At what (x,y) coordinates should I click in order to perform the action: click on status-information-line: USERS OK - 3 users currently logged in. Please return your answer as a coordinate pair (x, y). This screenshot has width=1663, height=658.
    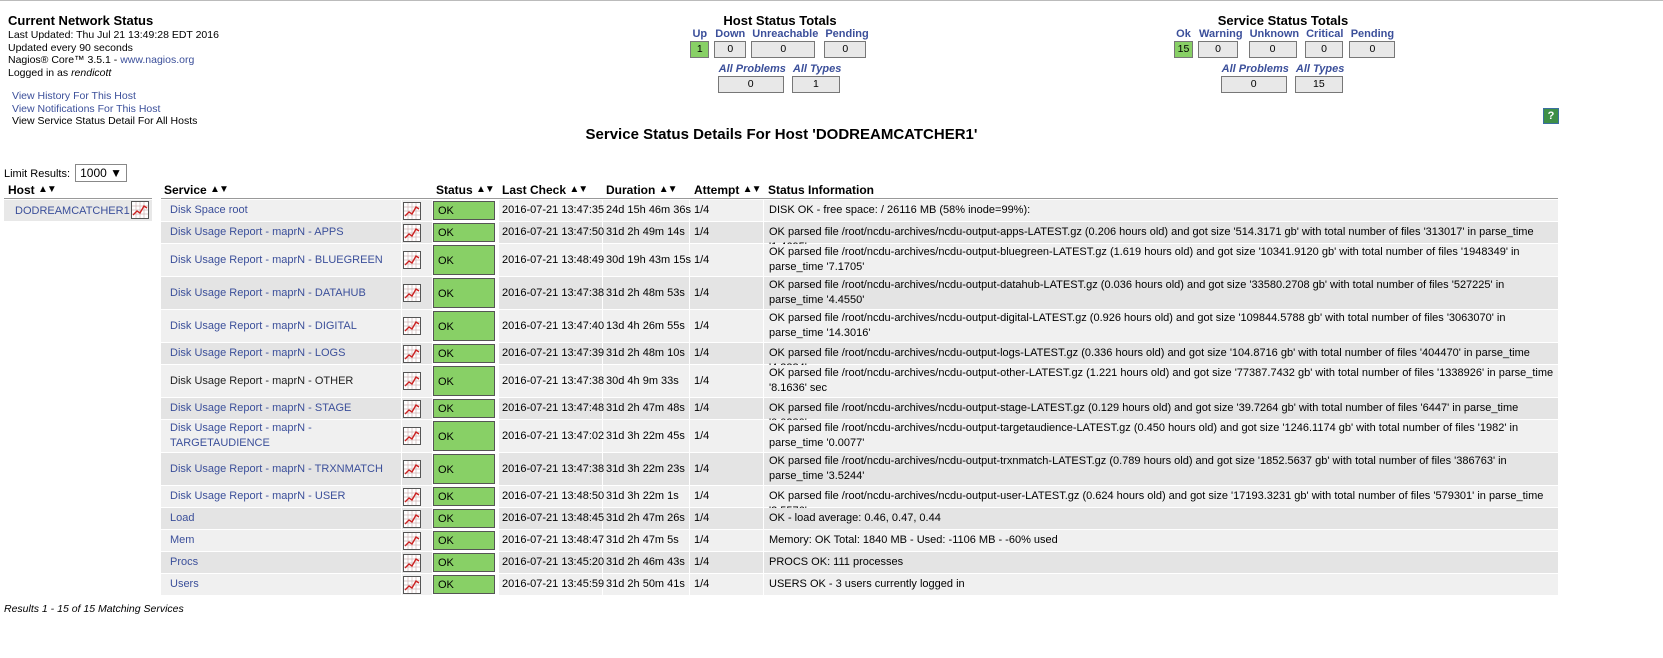
    Looking at the image, I should click on (867, 584).